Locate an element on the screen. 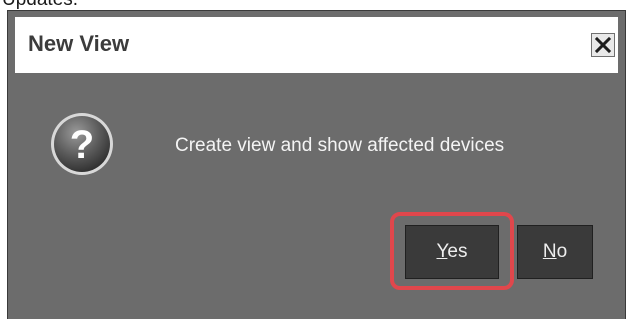 Image resolution: width=628 pixels, height=319 pixels. no-button: No is located at coordinates (555, 252).